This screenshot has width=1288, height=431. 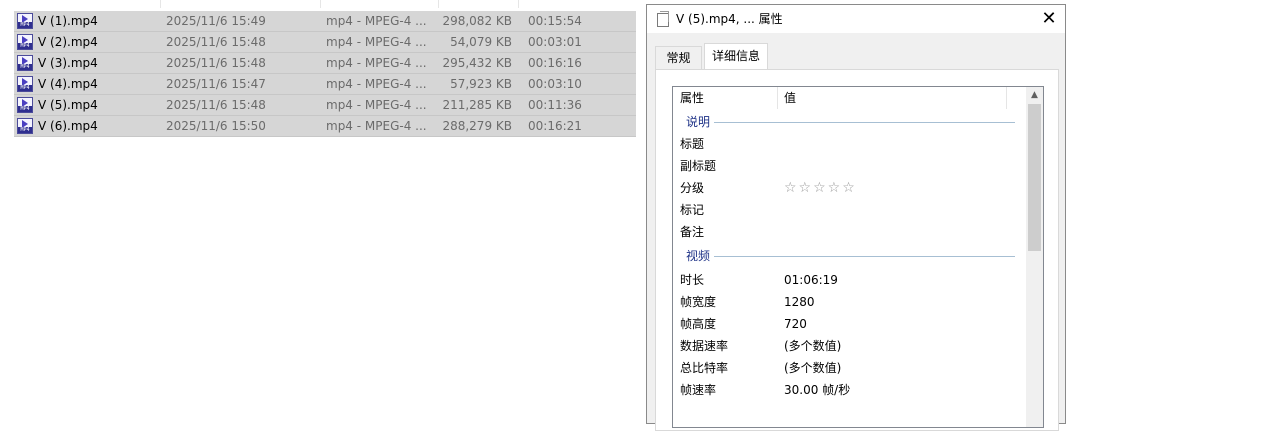 I want to click on property-row: 分级 ☆☆☆☆☆, so click(x=849, y=188).